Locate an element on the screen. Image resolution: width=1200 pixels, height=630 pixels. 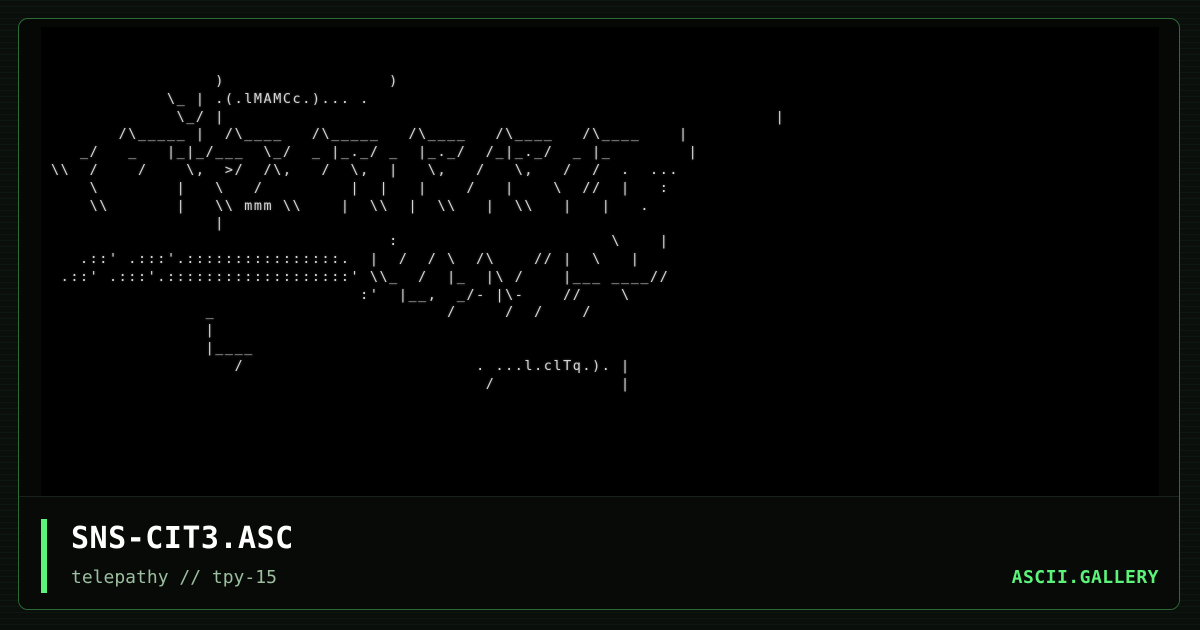
artwork-title: SNS-CIT3.ASC is located at coordinates (182, 538).